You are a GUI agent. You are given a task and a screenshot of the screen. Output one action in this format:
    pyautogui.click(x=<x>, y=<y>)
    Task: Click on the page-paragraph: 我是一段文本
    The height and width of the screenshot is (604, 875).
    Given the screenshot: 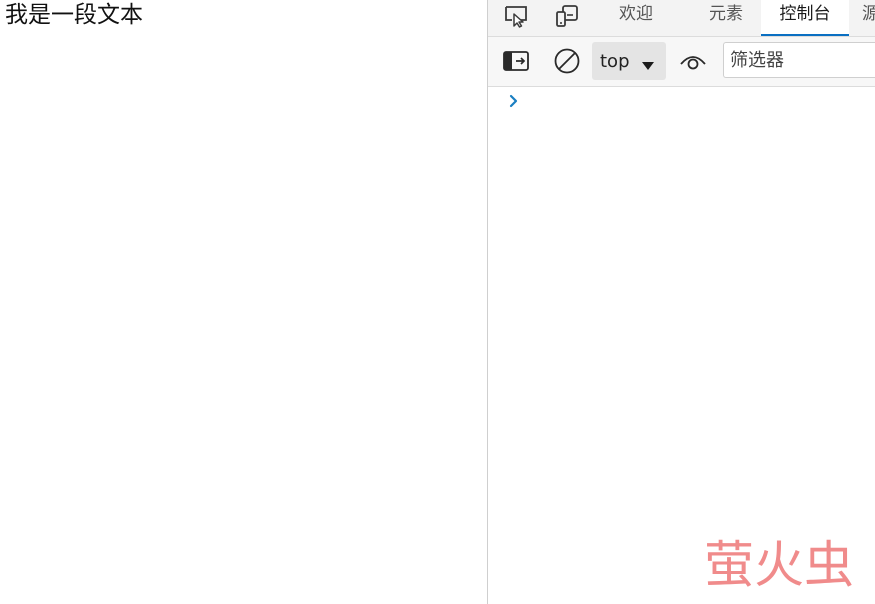 What is the action you would take?
    pyautogui.click(x=74, y=15)
    